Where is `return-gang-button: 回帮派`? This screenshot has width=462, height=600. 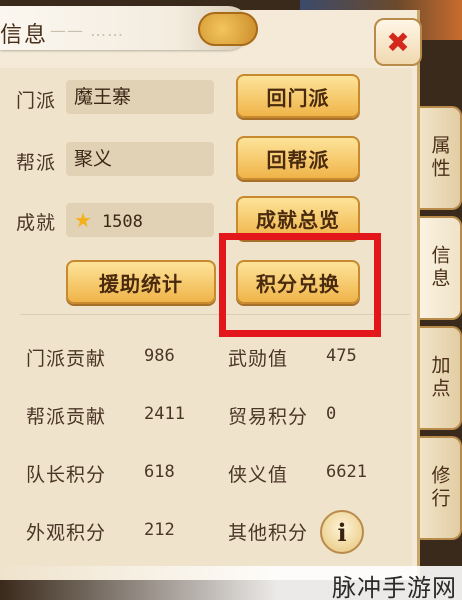 return-gang-button: 回帮派 is located at coordinates (298, 158).